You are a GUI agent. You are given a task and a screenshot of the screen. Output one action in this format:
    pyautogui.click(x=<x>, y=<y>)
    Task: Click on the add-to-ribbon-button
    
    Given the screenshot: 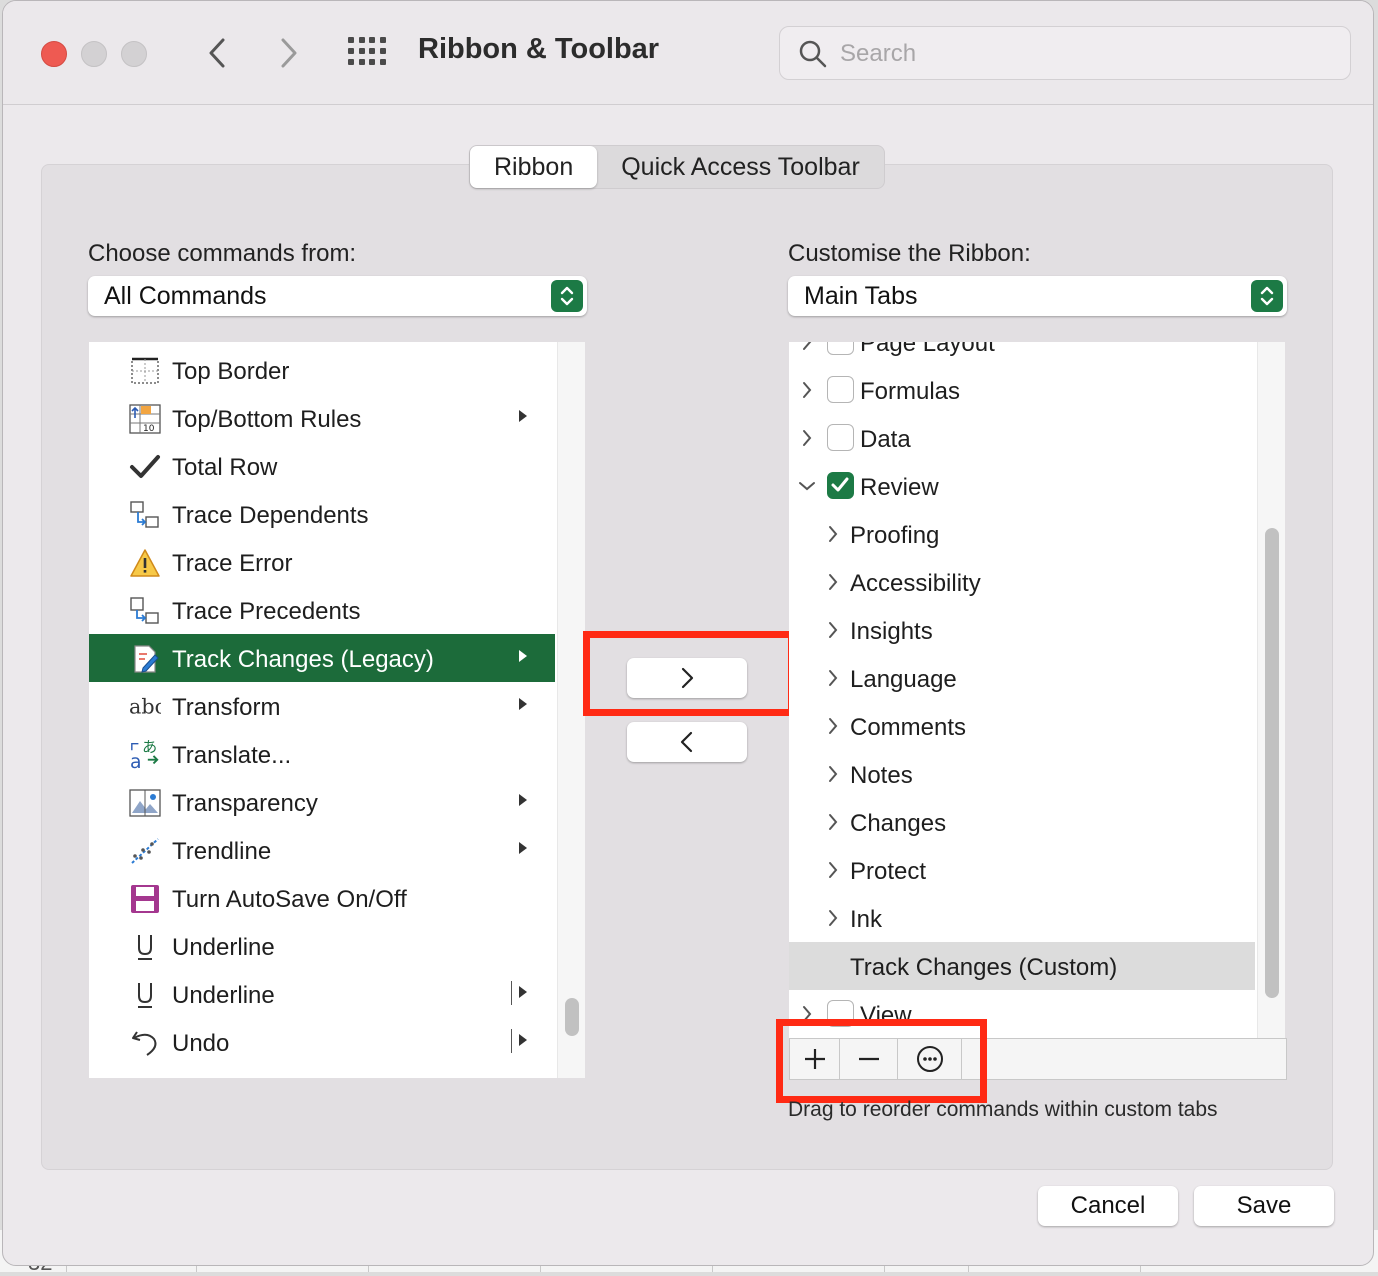 What is the action you would take?
    pyautogui.click(x=687, y=678)
    